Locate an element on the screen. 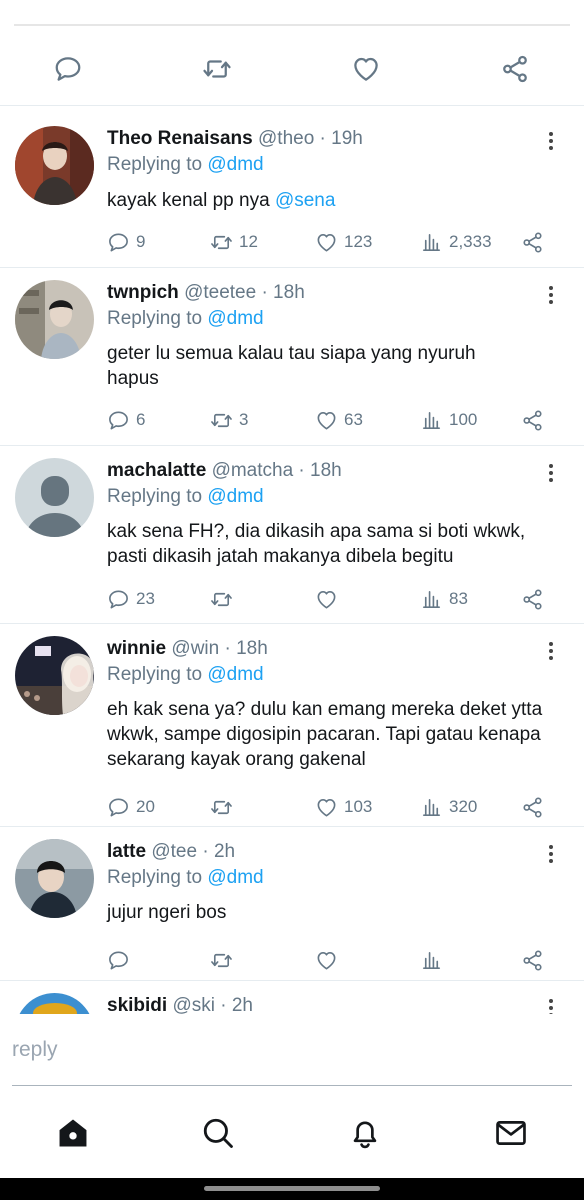 This screenshot has width=584, height=1200. display-name: skibidi is located at coordinates (137, 1004).